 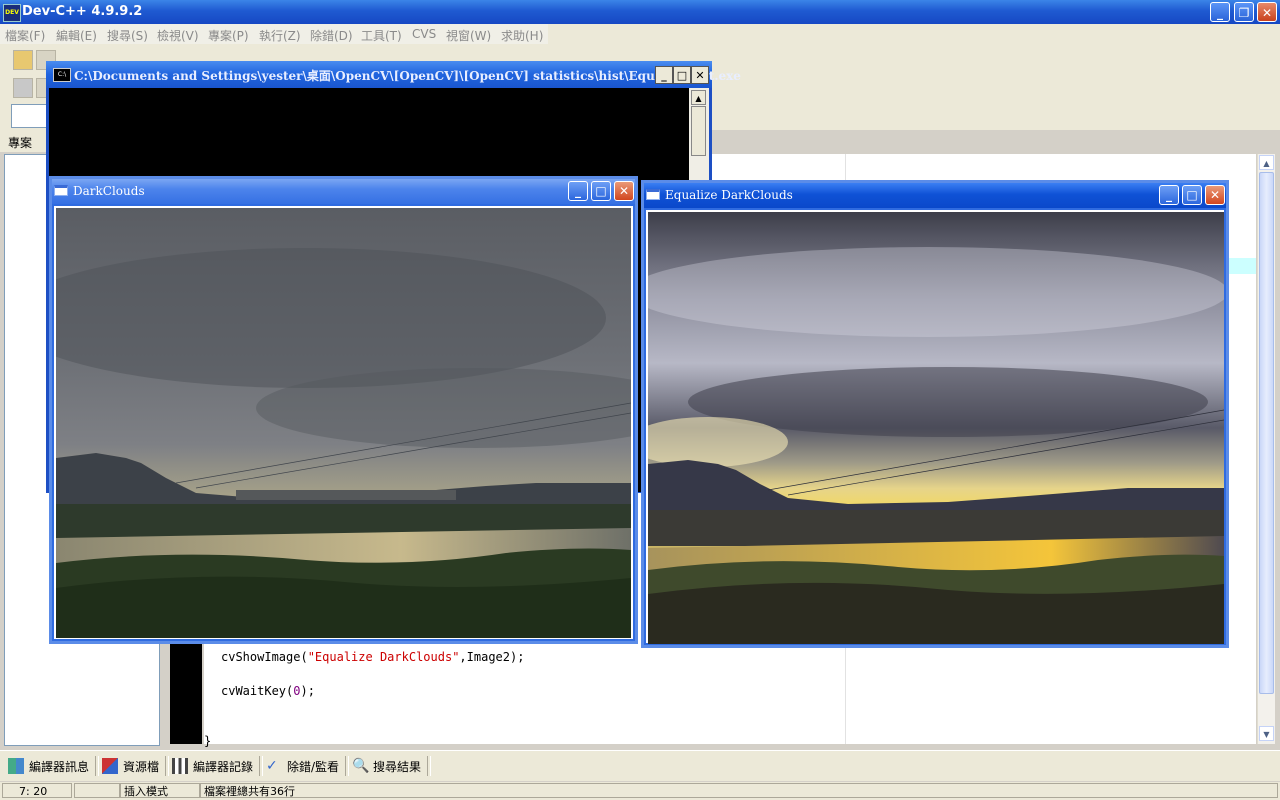 I want to click on console-app-icon: C:\, so click(x=62, y=75).